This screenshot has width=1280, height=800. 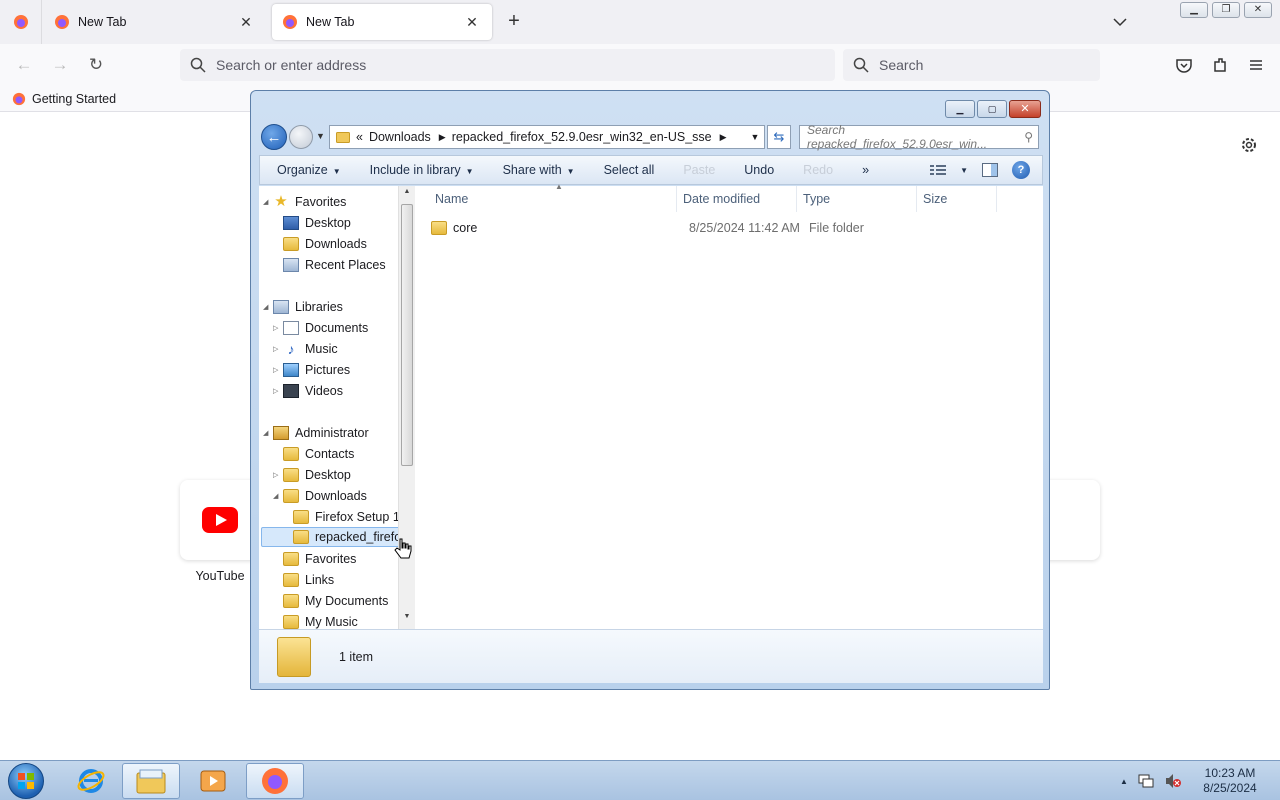 I want to click on tree-item-desktop: Desktop, so click(x=312, y=223).